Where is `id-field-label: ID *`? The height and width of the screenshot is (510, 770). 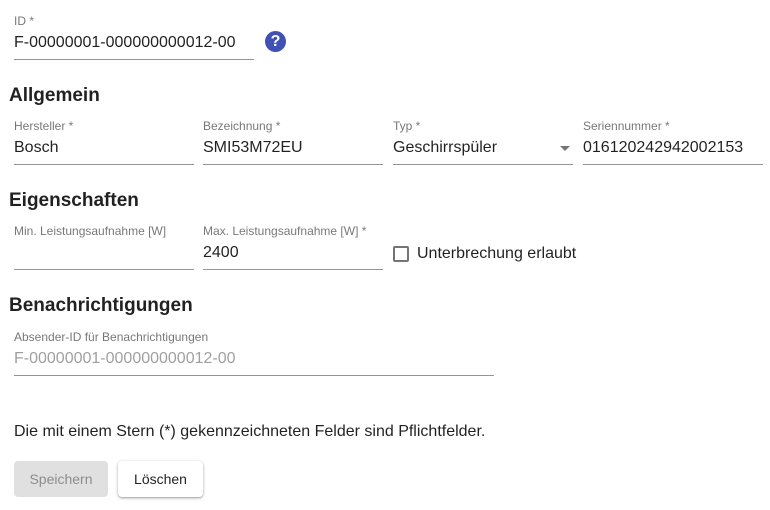 id-field-label: ID * is located at coordinates (24, 21).